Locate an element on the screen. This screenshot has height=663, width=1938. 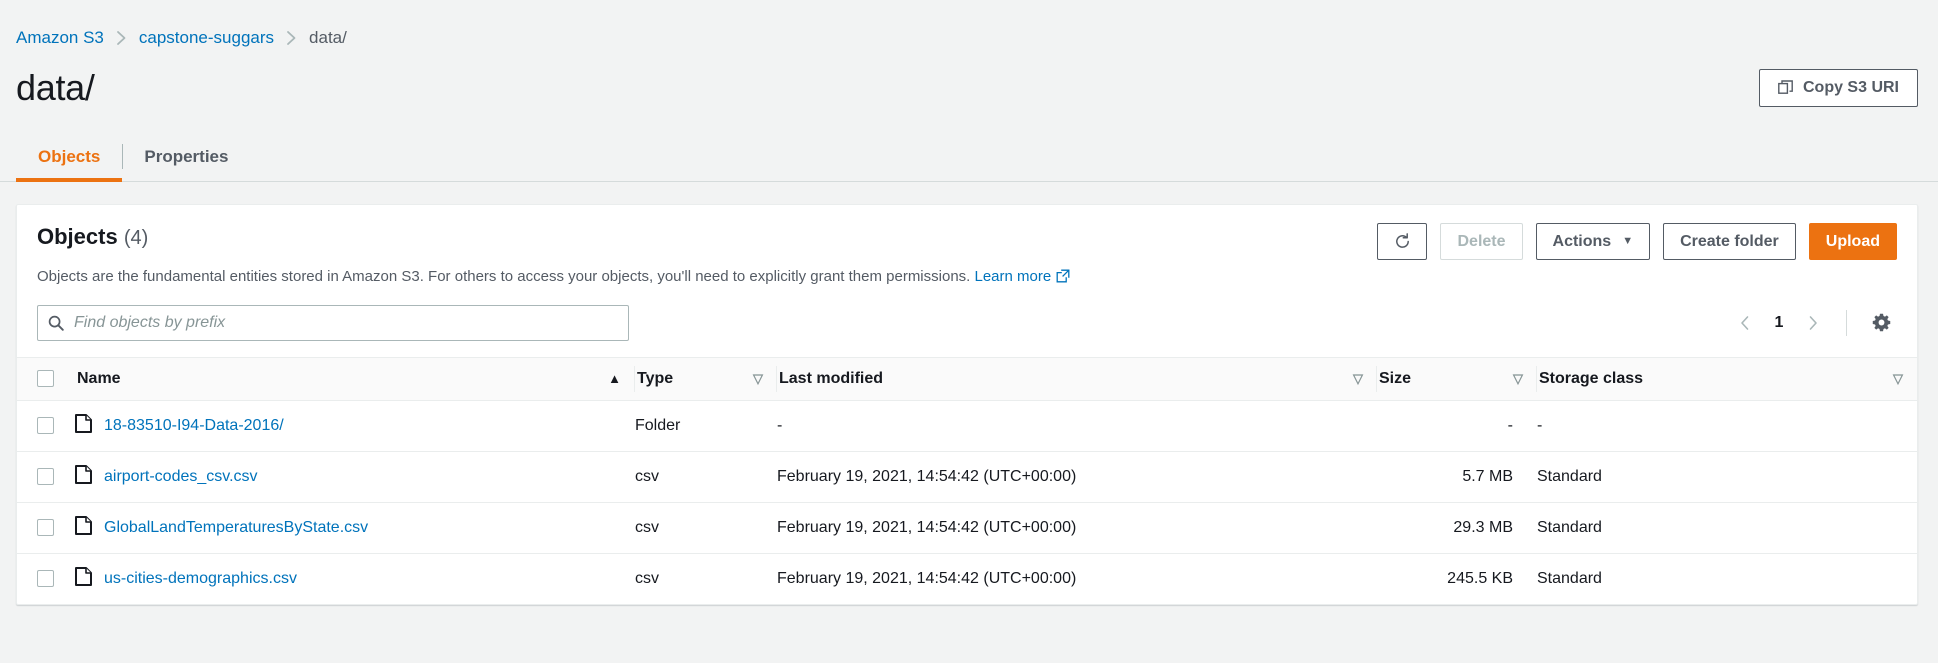
column-header-size: Size ▽ is located at coordinates (1457, 378).